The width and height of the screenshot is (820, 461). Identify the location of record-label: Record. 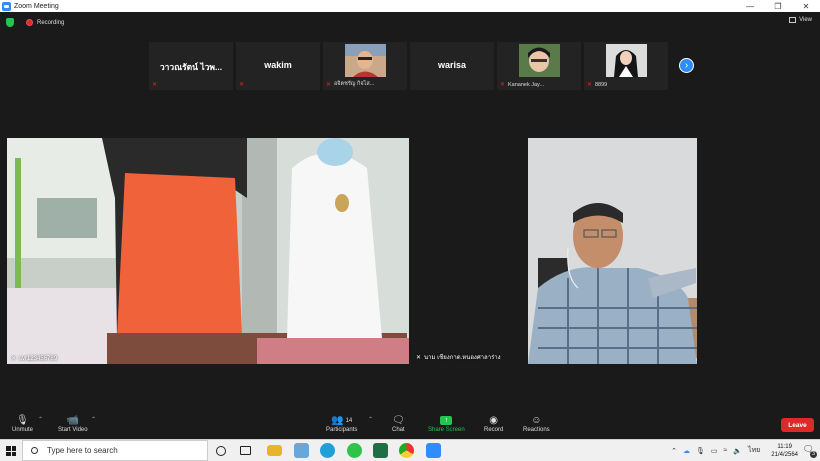
(494, 430).